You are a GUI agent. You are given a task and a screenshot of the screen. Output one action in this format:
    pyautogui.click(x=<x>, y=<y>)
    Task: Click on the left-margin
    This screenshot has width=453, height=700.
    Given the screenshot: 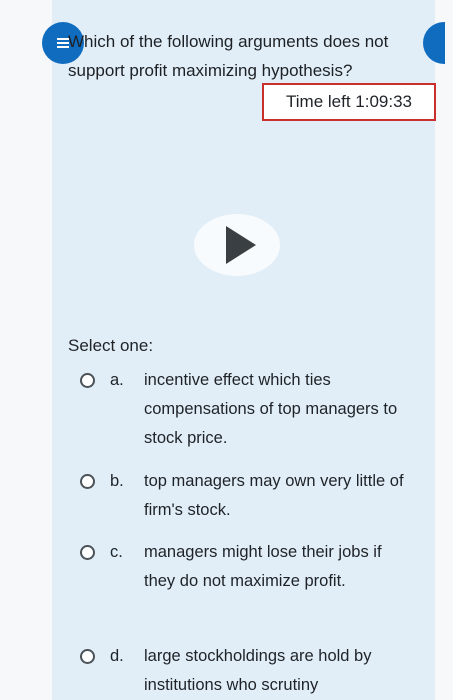 What is the action you would take?
    pyautogui.click(x=26, y=350)
    